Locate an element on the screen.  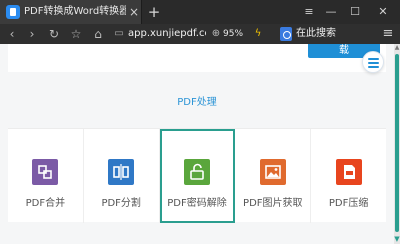
browser-tab: PDF转换成Word转换器在线免费... × is located at coordinates (71, 12).